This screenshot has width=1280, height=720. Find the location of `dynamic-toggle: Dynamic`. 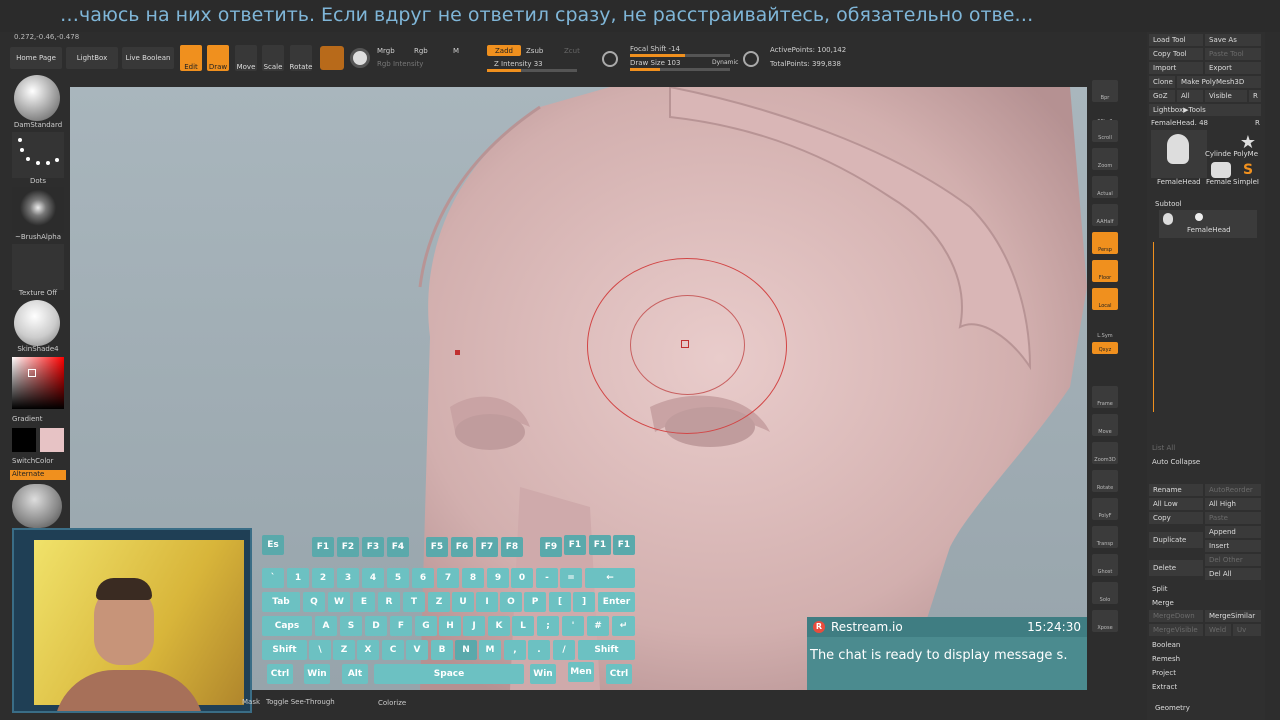

dynamic-toggle: Dynamic is located at coordinates (725, 62).